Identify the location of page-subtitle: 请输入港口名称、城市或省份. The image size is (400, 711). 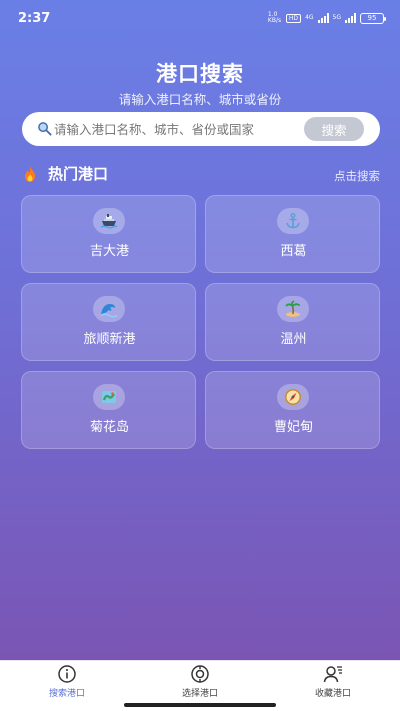
(200, 99).